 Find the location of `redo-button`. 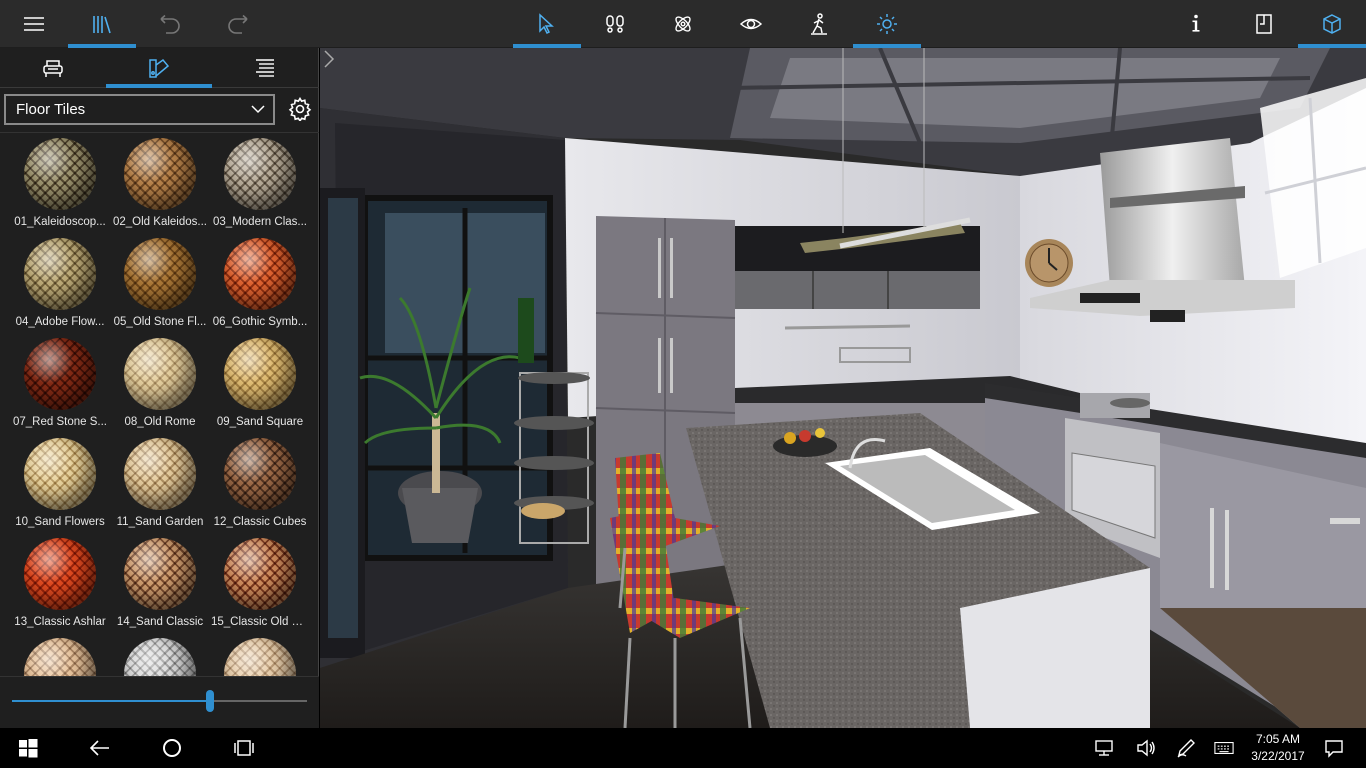

redo-button is located at coordinates (238, 24).